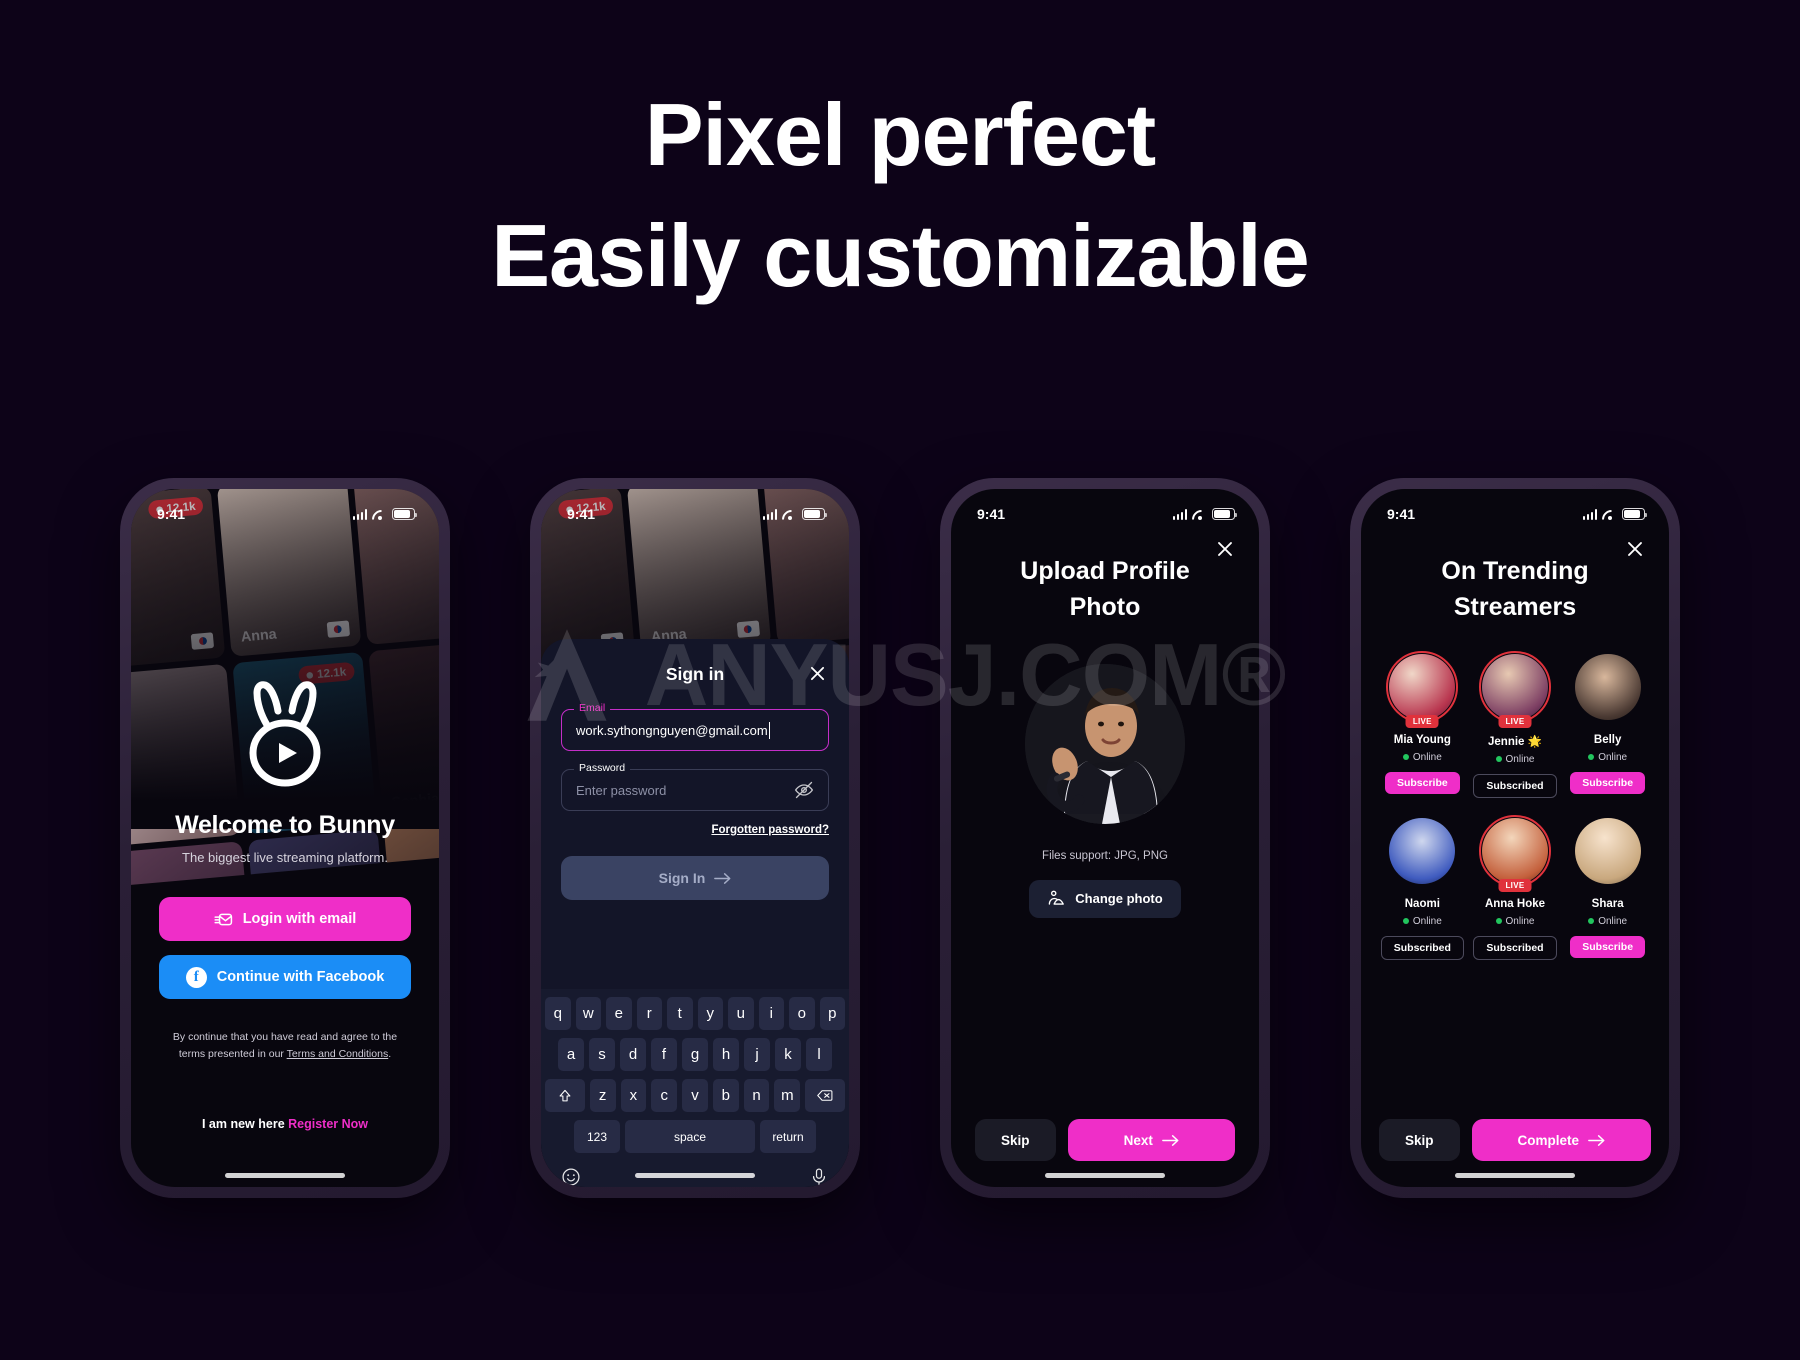 The image size is (1800, 1360). I want to click on key-y: y, so click(710, 1013).